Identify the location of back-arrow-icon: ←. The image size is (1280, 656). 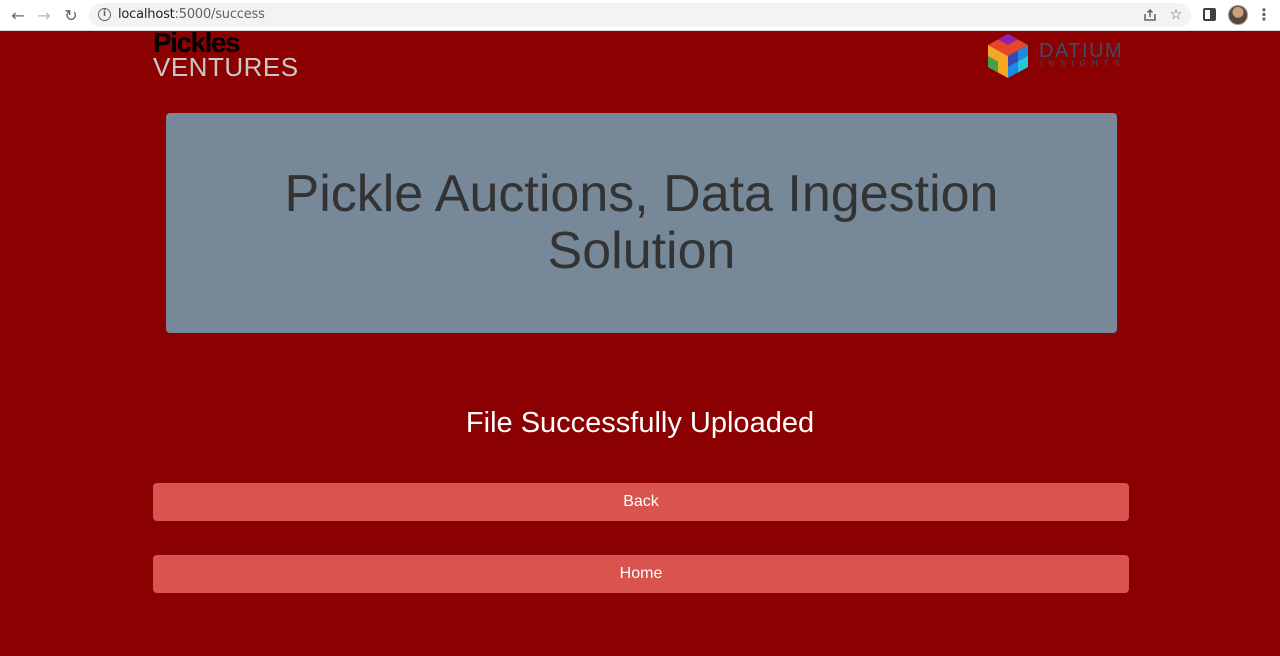
(18, 15).